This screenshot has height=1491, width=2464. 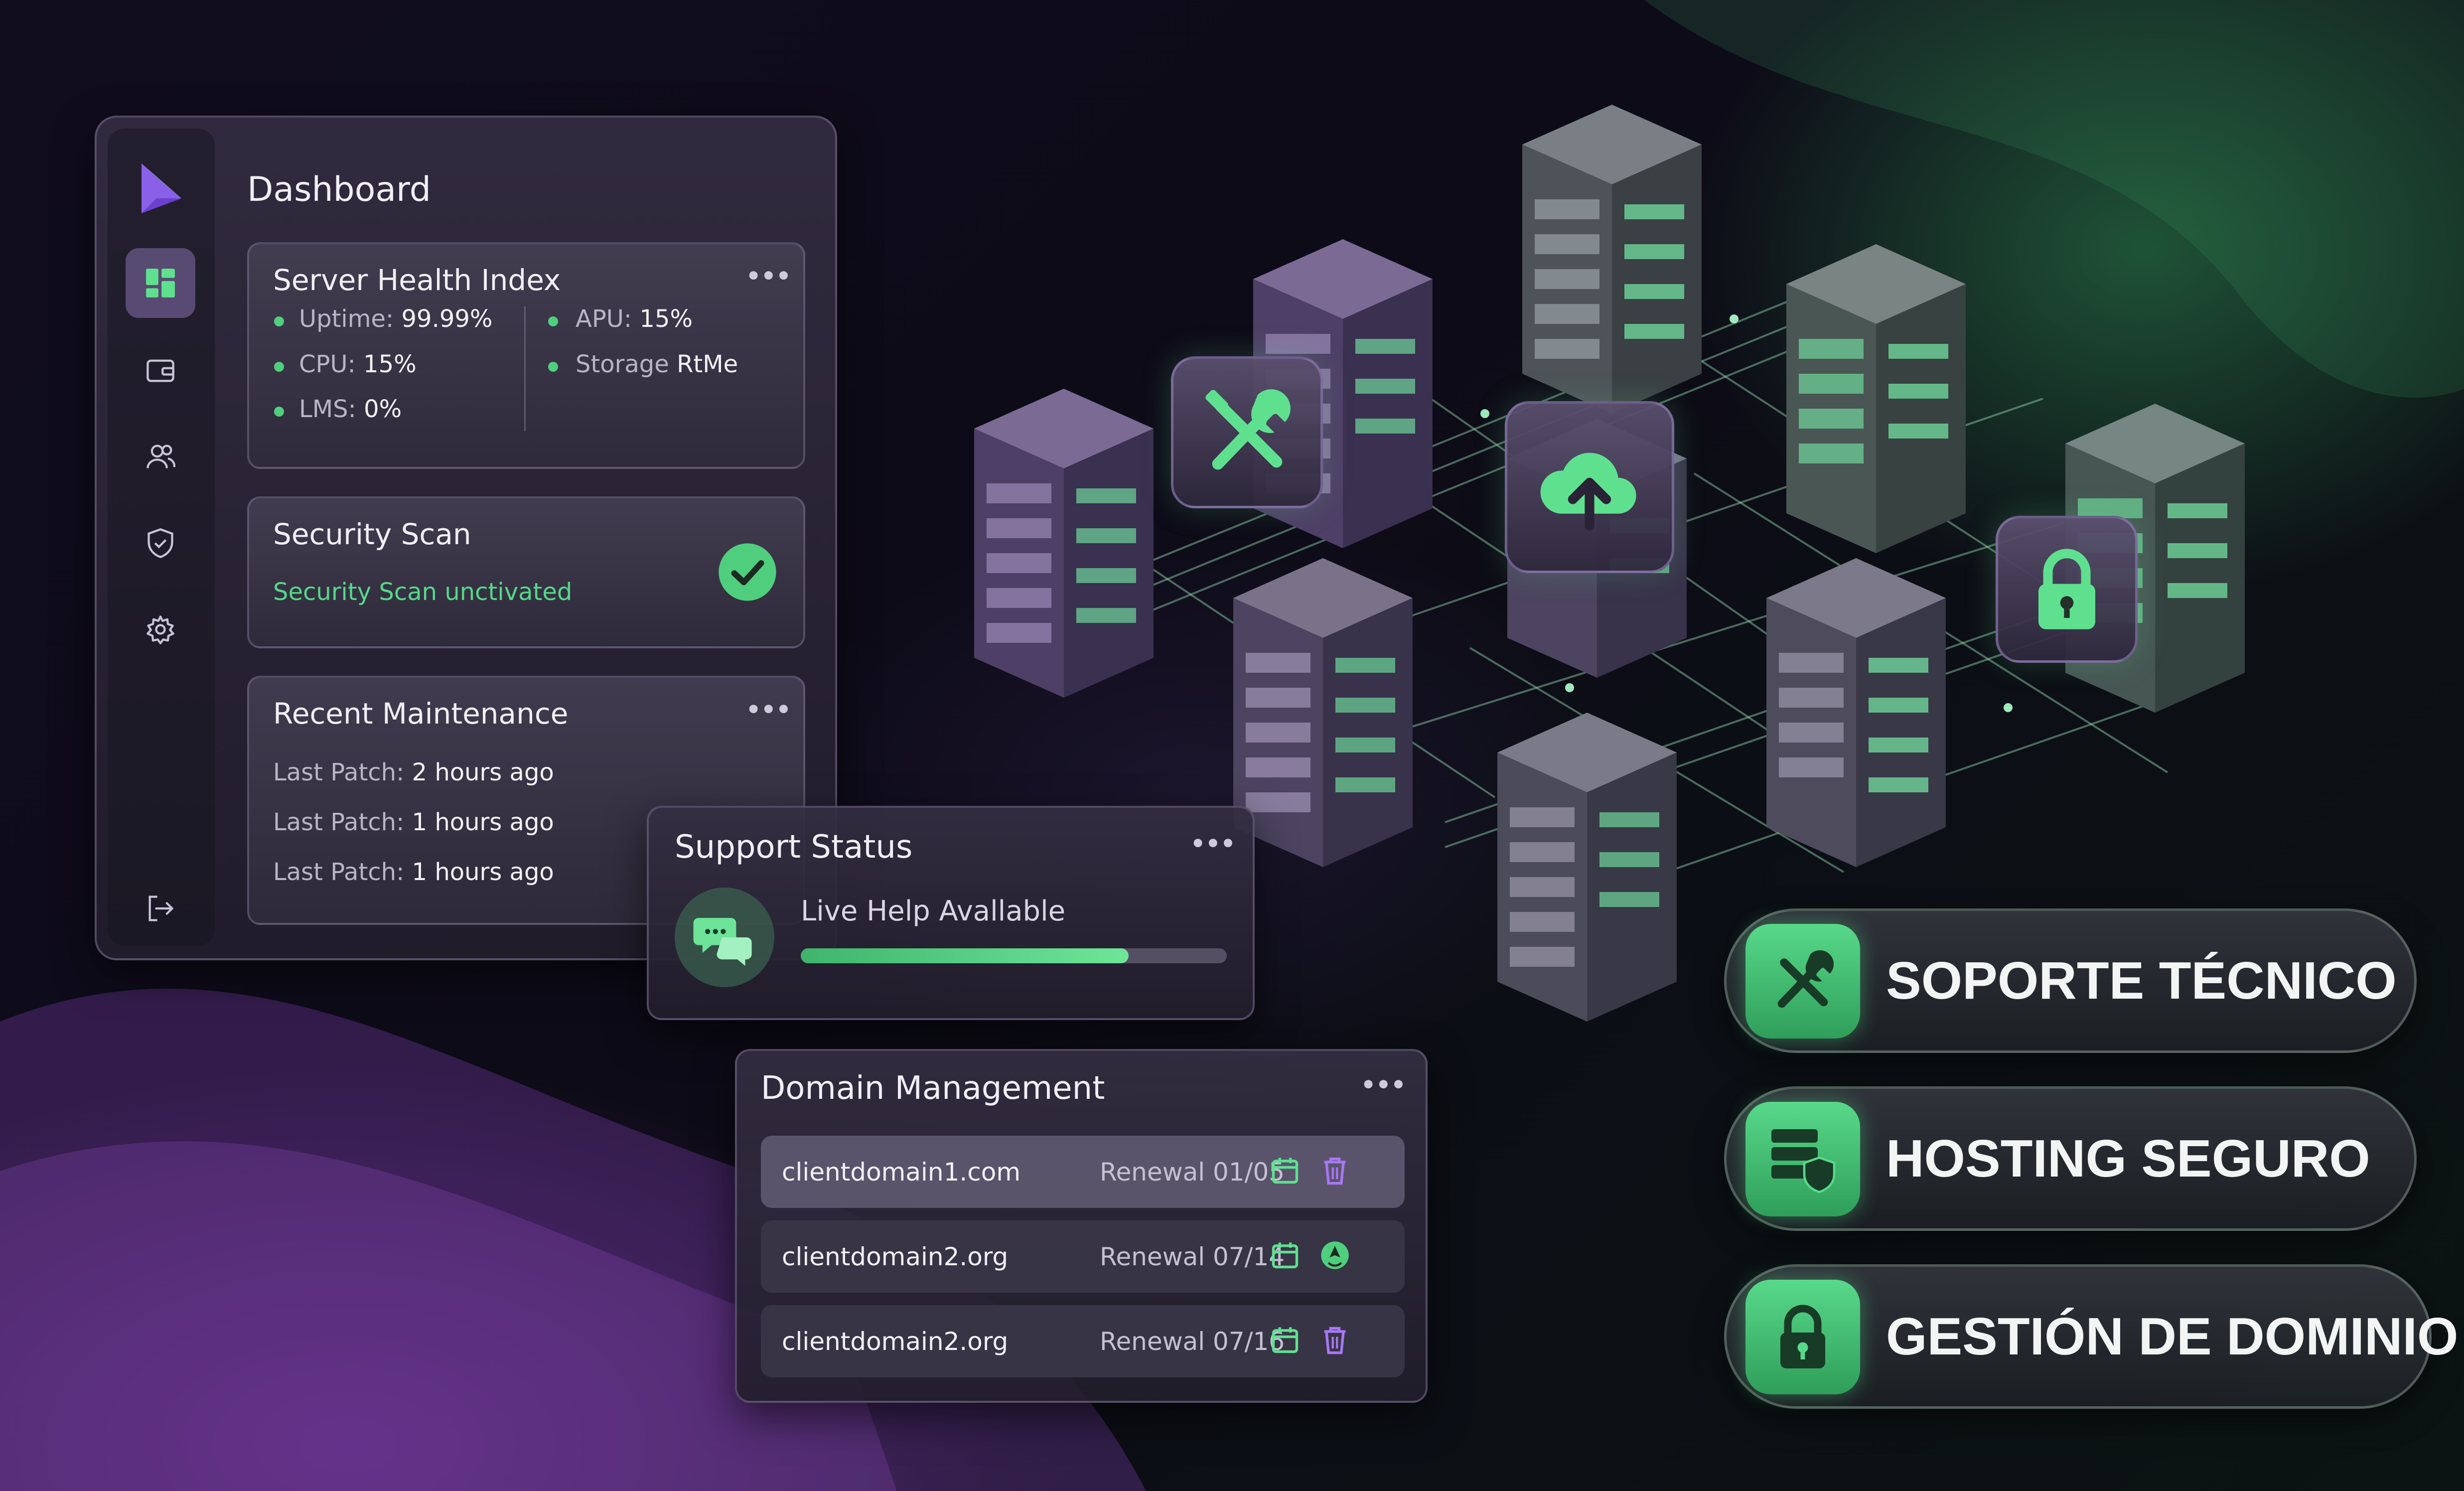 What do you see at coordinates (1192, 1256) in the screenshot?
I see `renewal-date: Renewal 07/14` at bounding box center [1192, 1256].